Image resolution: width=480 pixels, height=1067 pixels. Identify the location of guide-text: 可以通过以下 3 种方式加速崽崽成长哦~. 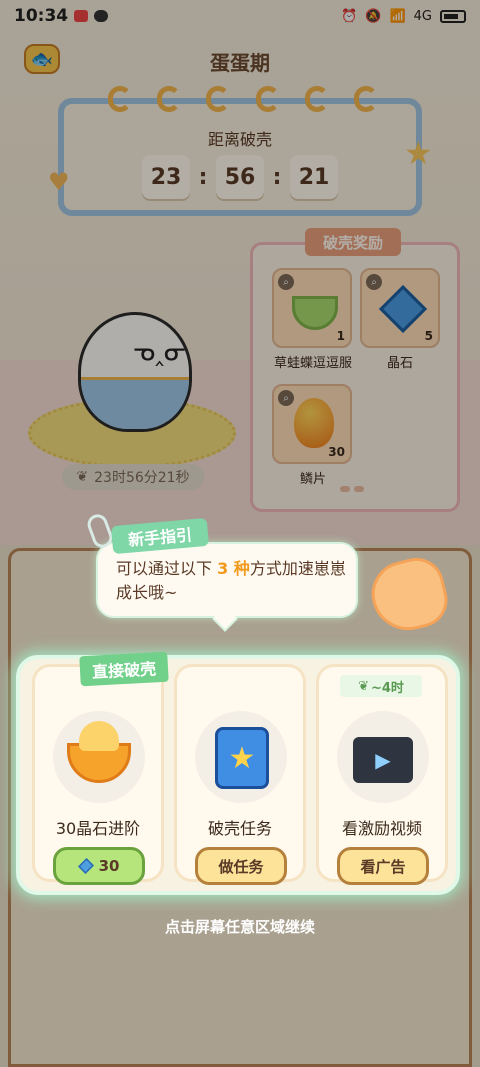
(231, 581).